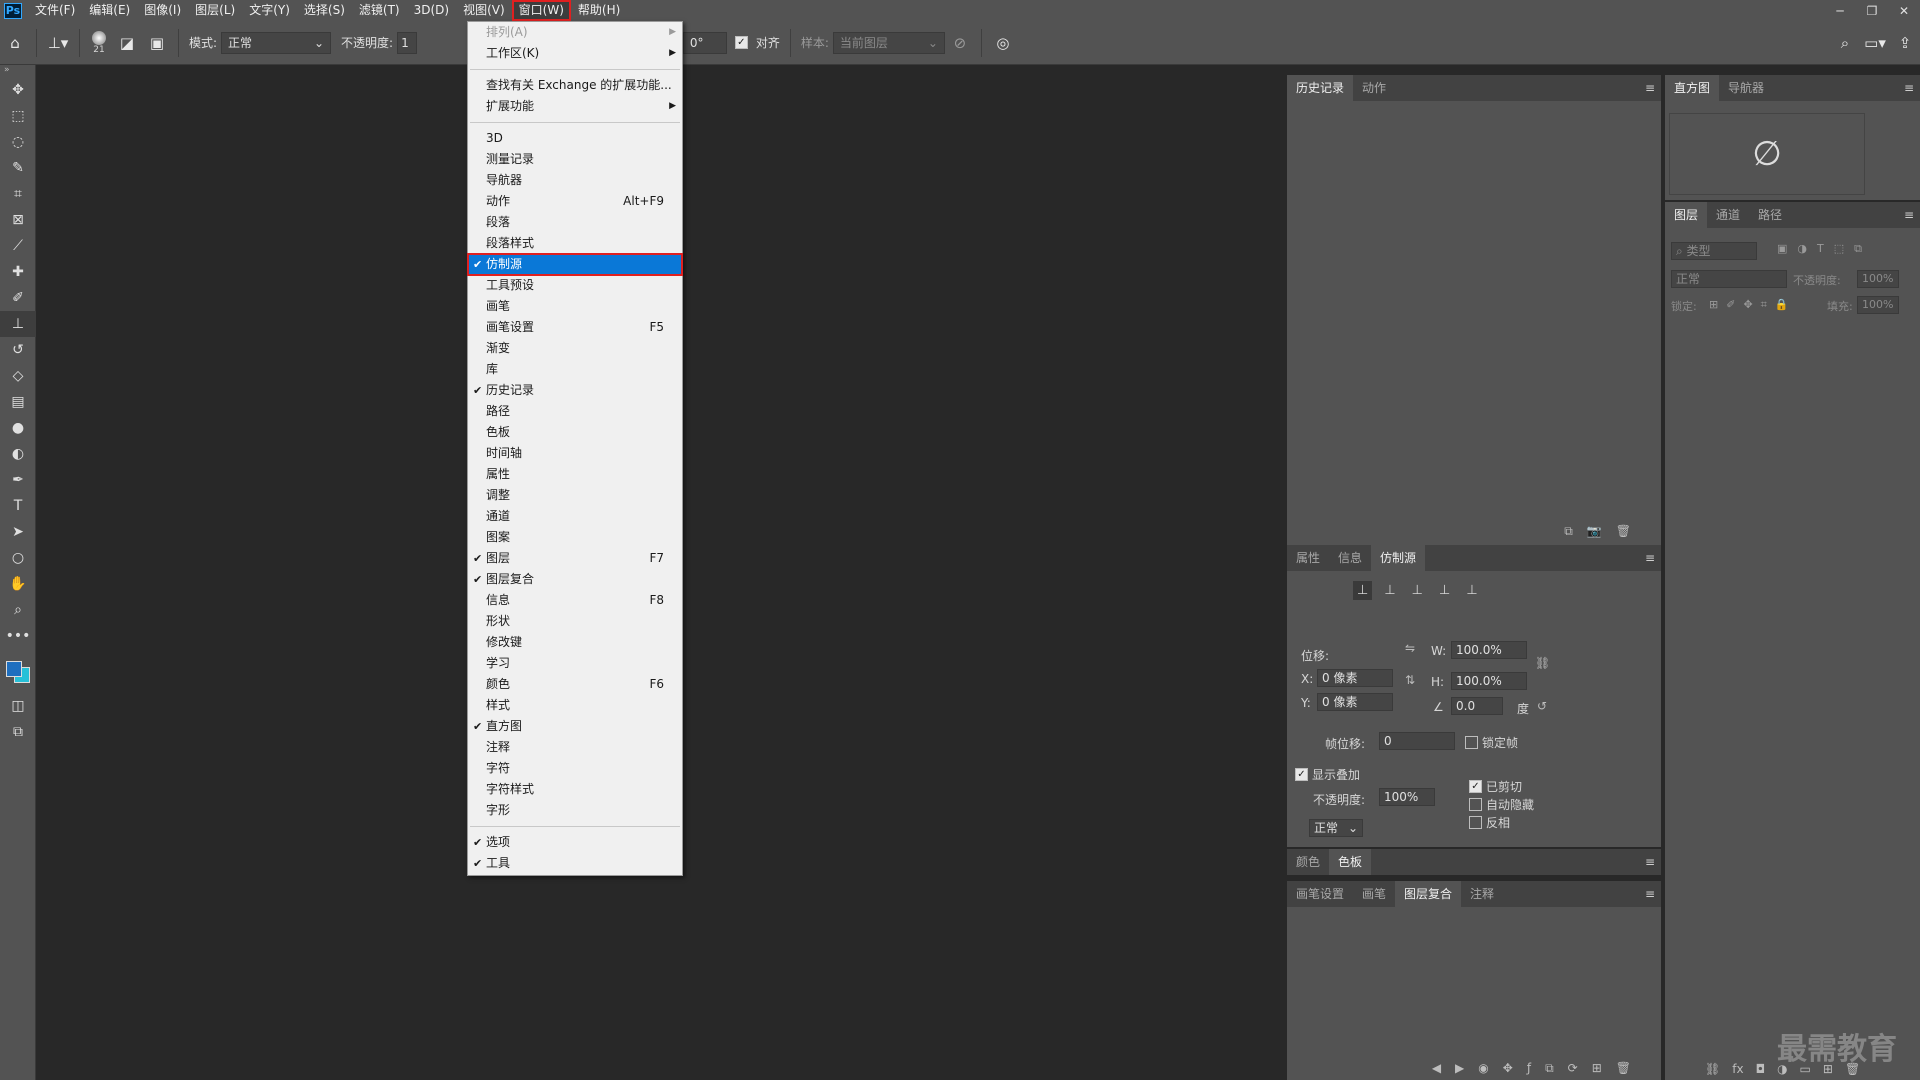 The image size is (1920, 1080). I want to click on foreground-color-swatch, so click(14, 669).